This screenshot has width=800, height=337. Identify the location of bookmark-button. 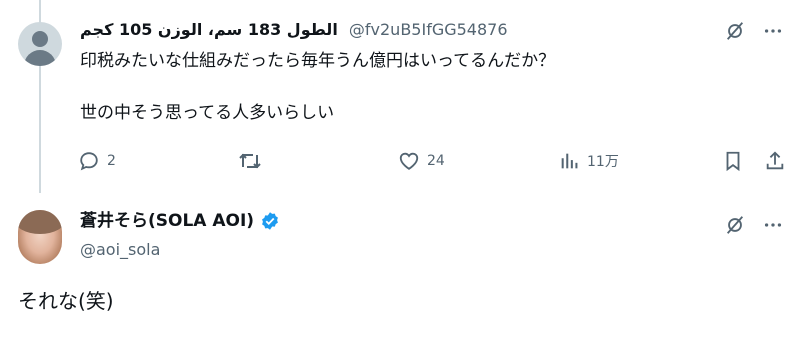
(733, 161).